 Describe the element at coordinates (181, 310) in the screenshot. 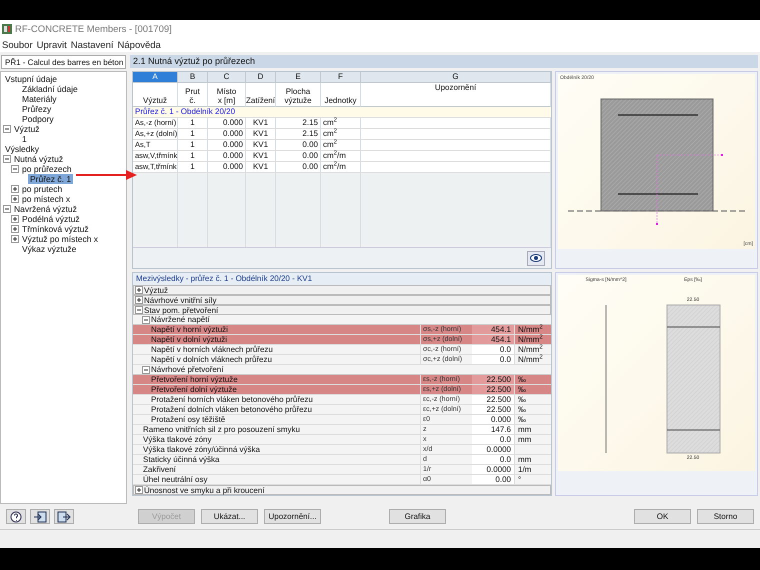

I see `group-label: Stav pom. přetvoření` at that location.